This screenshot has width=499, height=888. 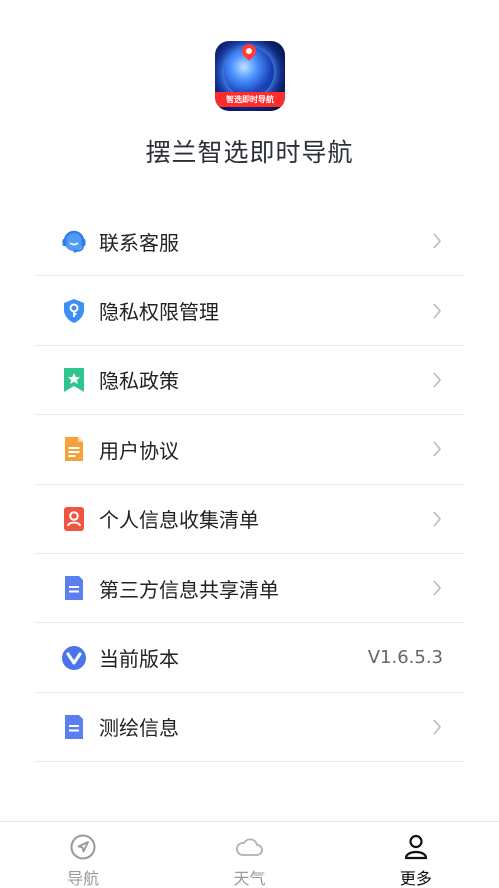 What do you see at coordinates (74, 588) in the screenshot?
I see `share-document-icon` at bounding box center [74, 588].